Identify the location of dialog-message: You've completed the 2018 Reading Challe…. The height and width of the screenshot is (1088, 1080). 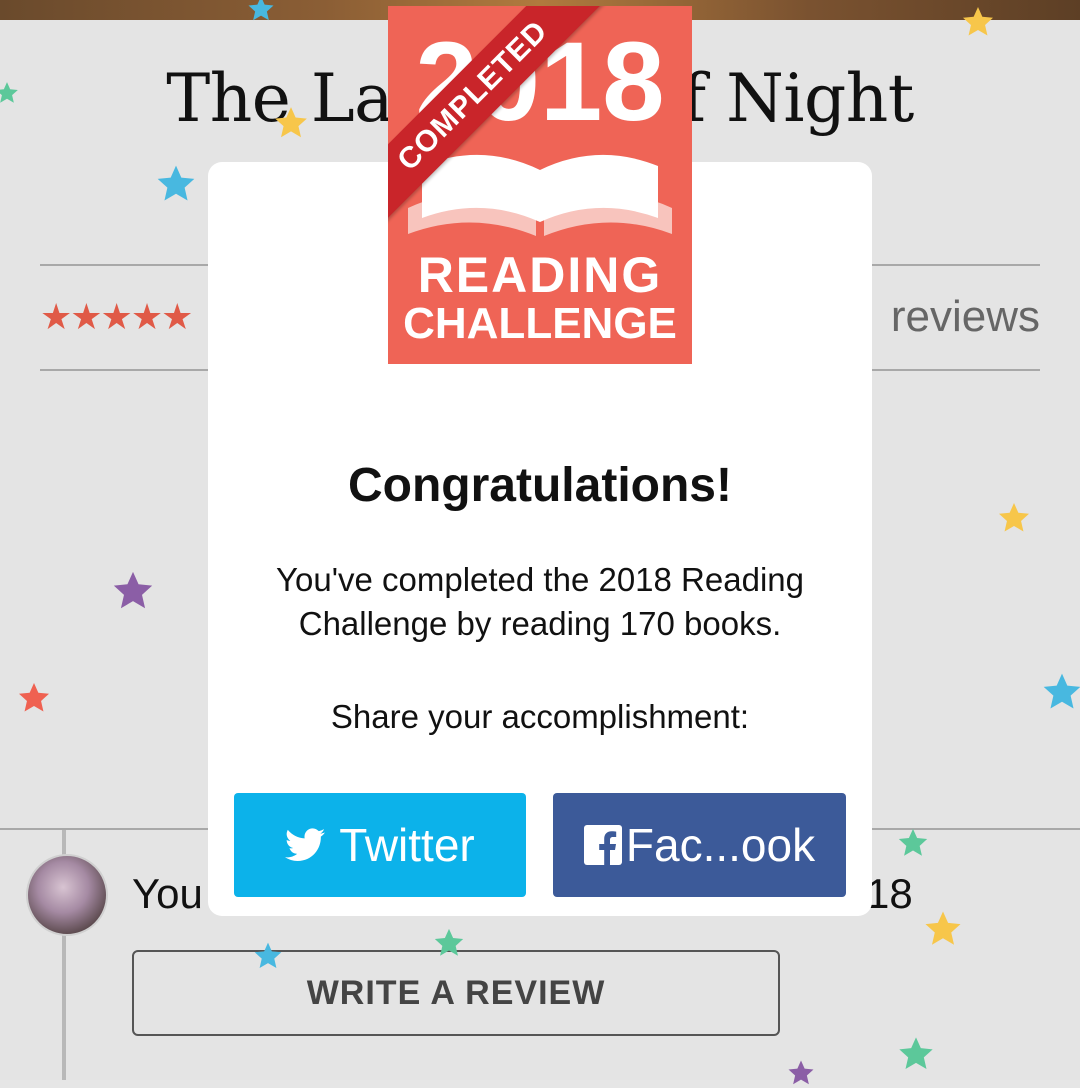
(540, 601).